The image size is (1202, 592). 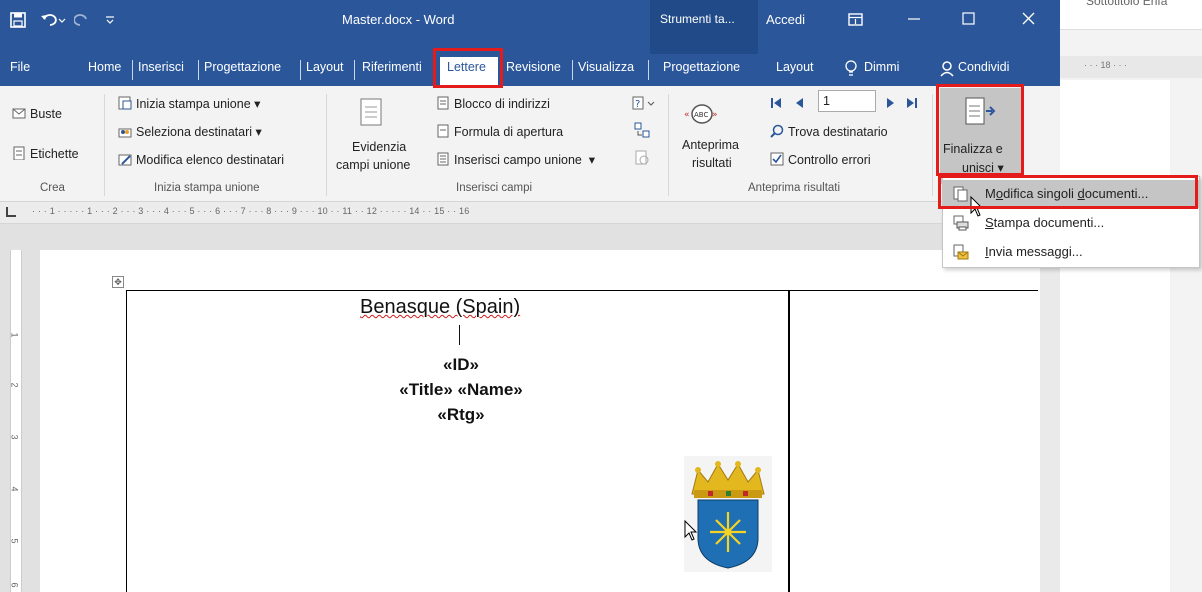 I want to click on label-accelerator: S, so click(x=989, y=222).